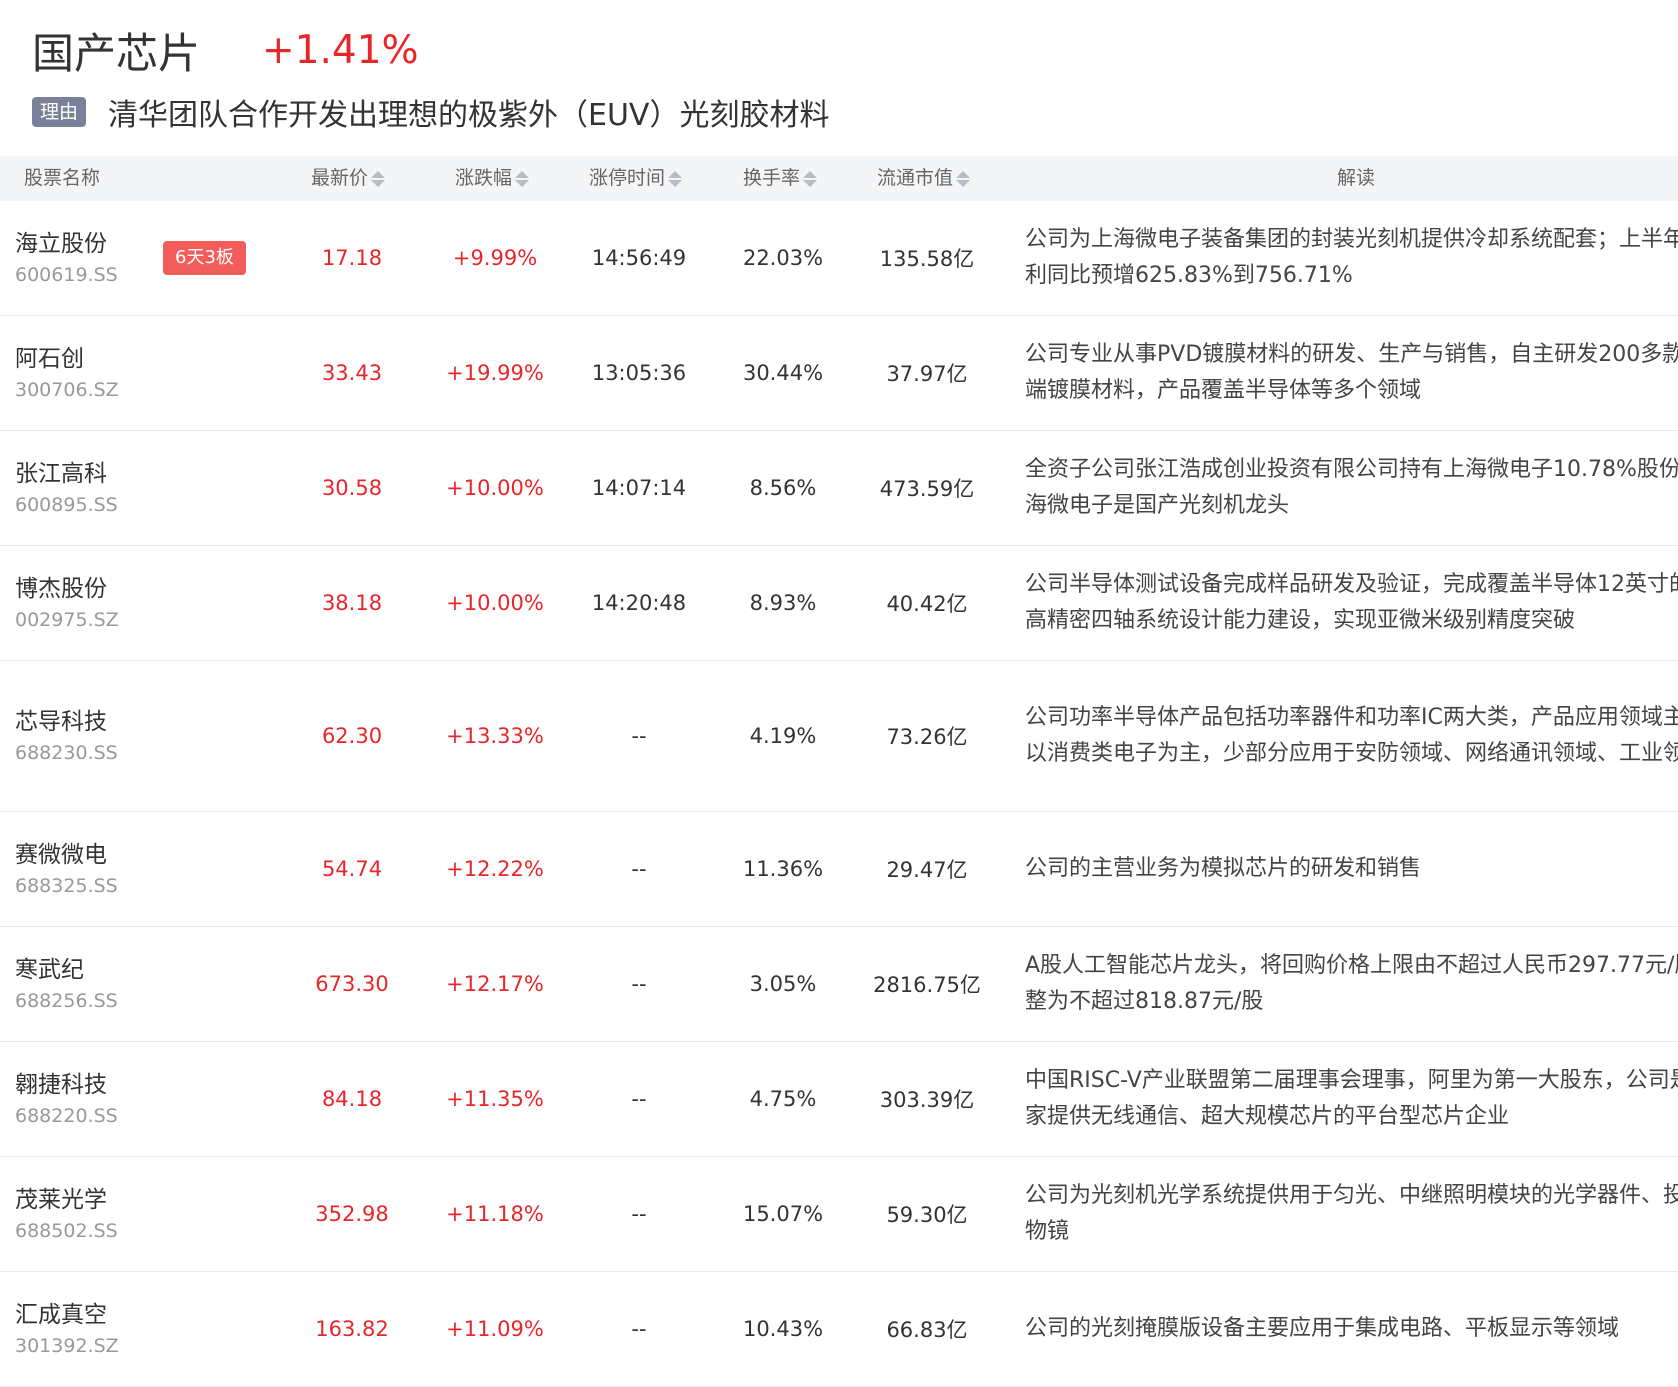 This screenshot has width=1678, height=1387. Describe the element at coordinates (495, 1099) in the screenshot. I see `change-cell: +11.35%` at that location.